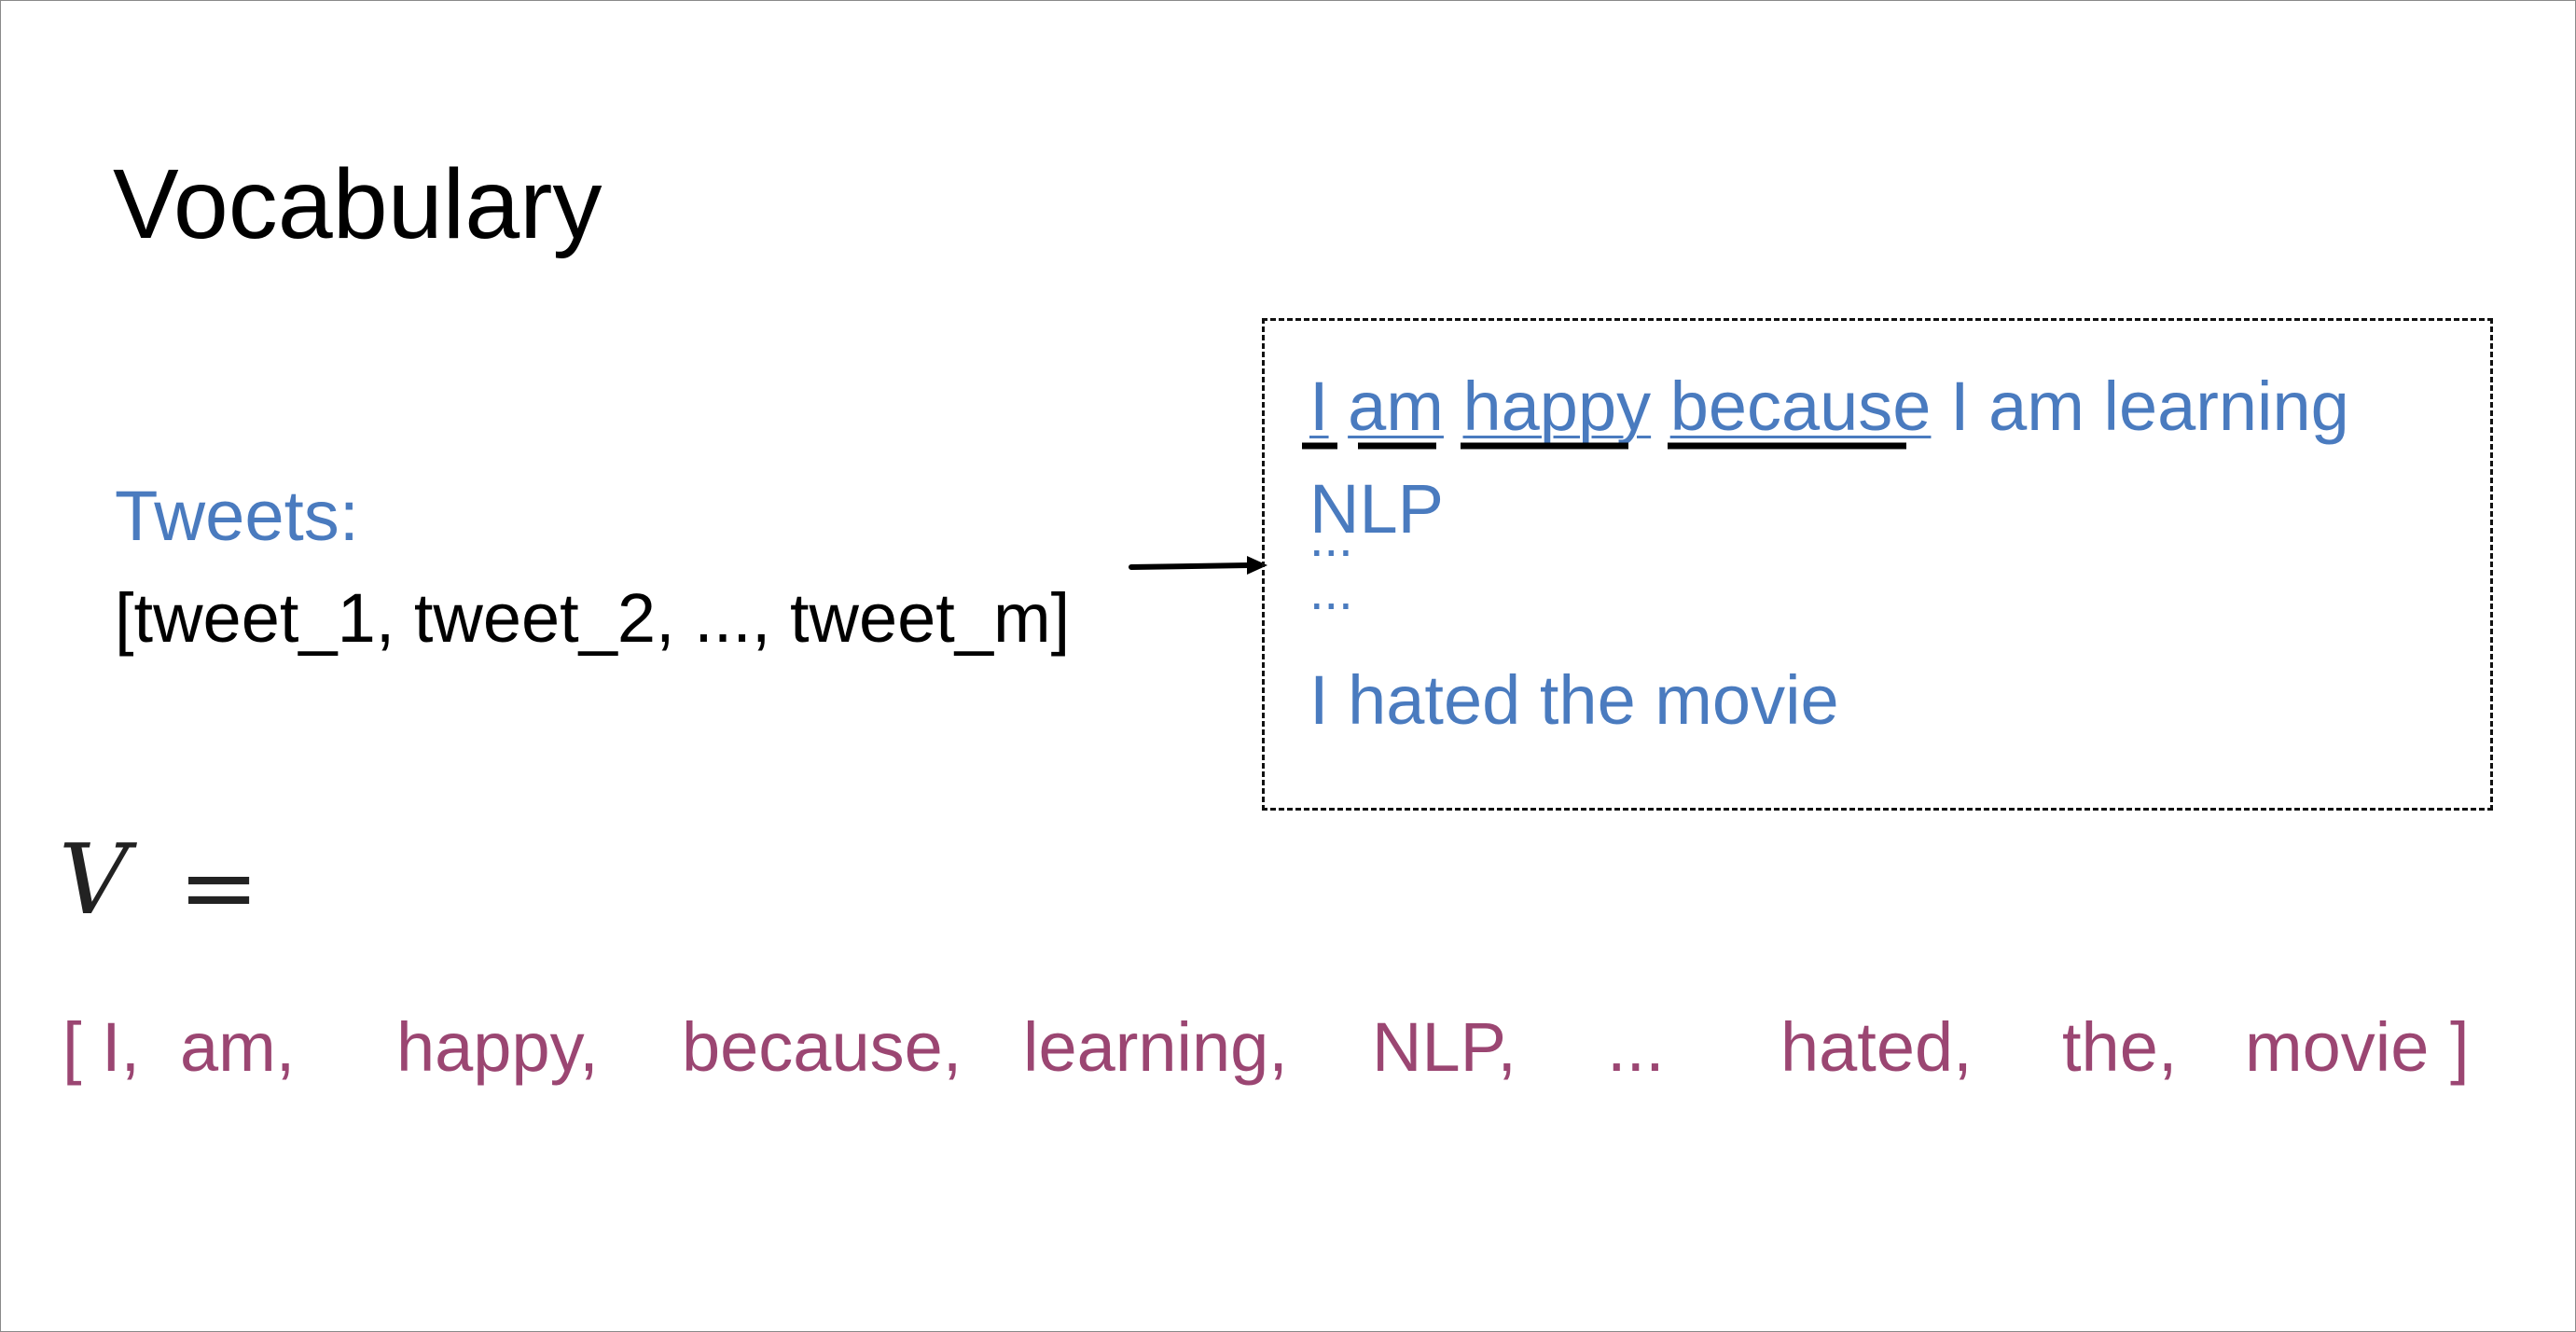  What do you see at coordinates (822, 1047) in the screenshot?
I see `vocab-item: because,` at bounding box center [822, 1047].